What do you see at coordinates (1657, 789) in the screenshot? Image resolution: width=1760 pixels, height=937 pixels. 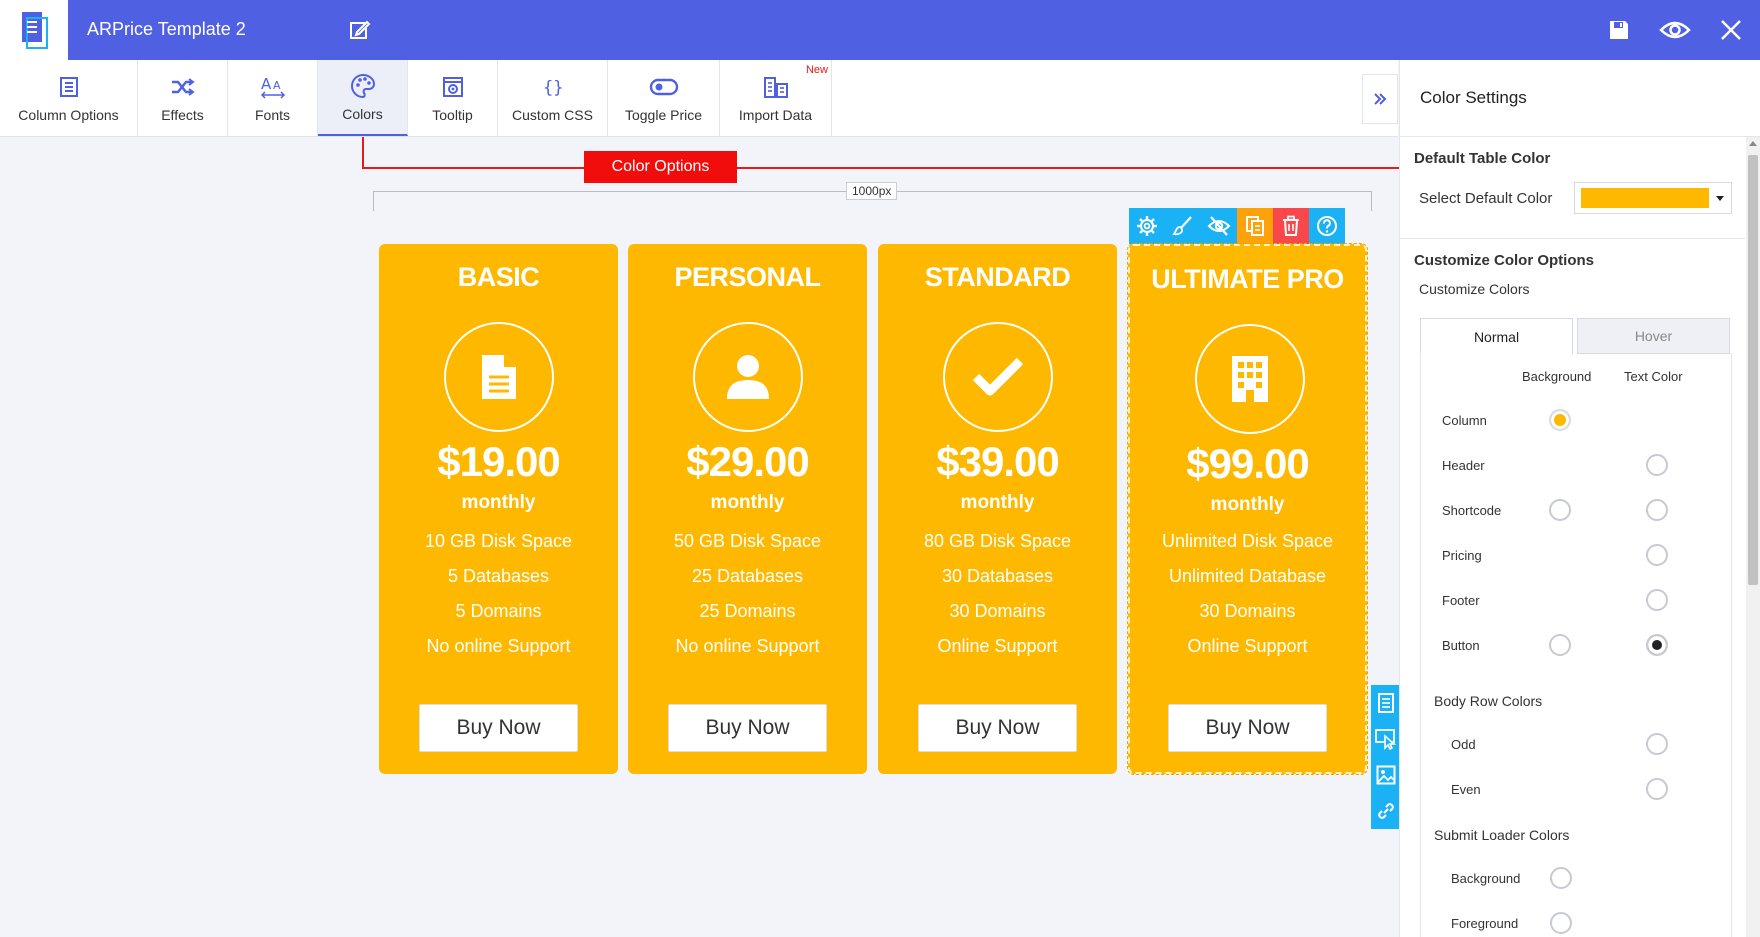 I see `even-row-color-swatch` at bounding box center [1657, 789].